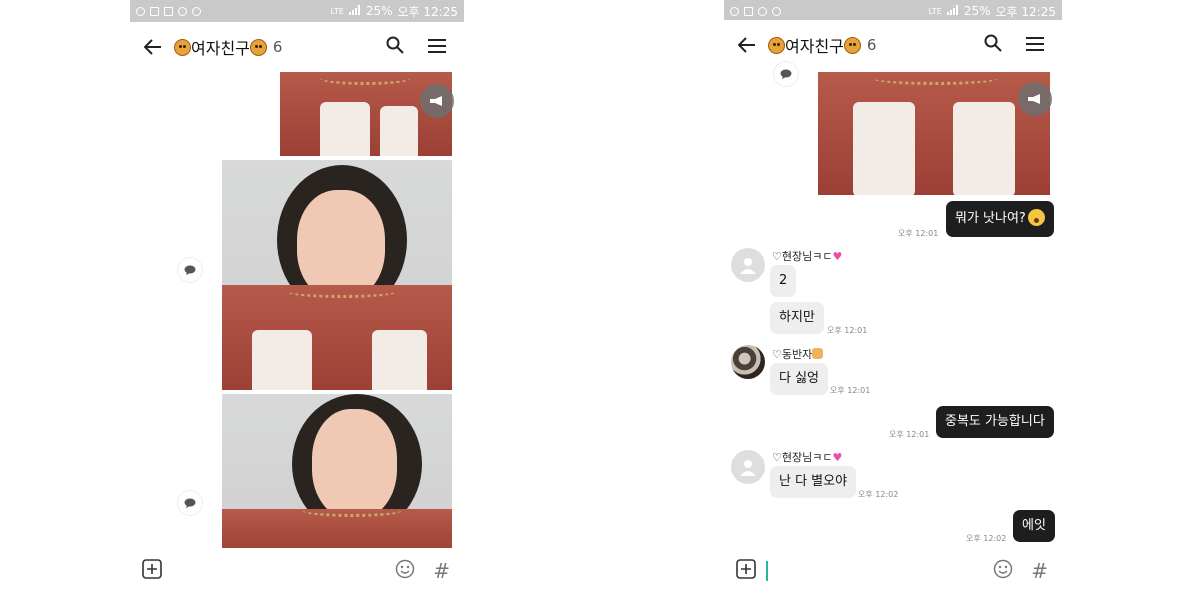  What do you see at coordinates (797, 318) in the screenshot?
I see `incoming-message: 하지만` at bounding box center [797, 318].